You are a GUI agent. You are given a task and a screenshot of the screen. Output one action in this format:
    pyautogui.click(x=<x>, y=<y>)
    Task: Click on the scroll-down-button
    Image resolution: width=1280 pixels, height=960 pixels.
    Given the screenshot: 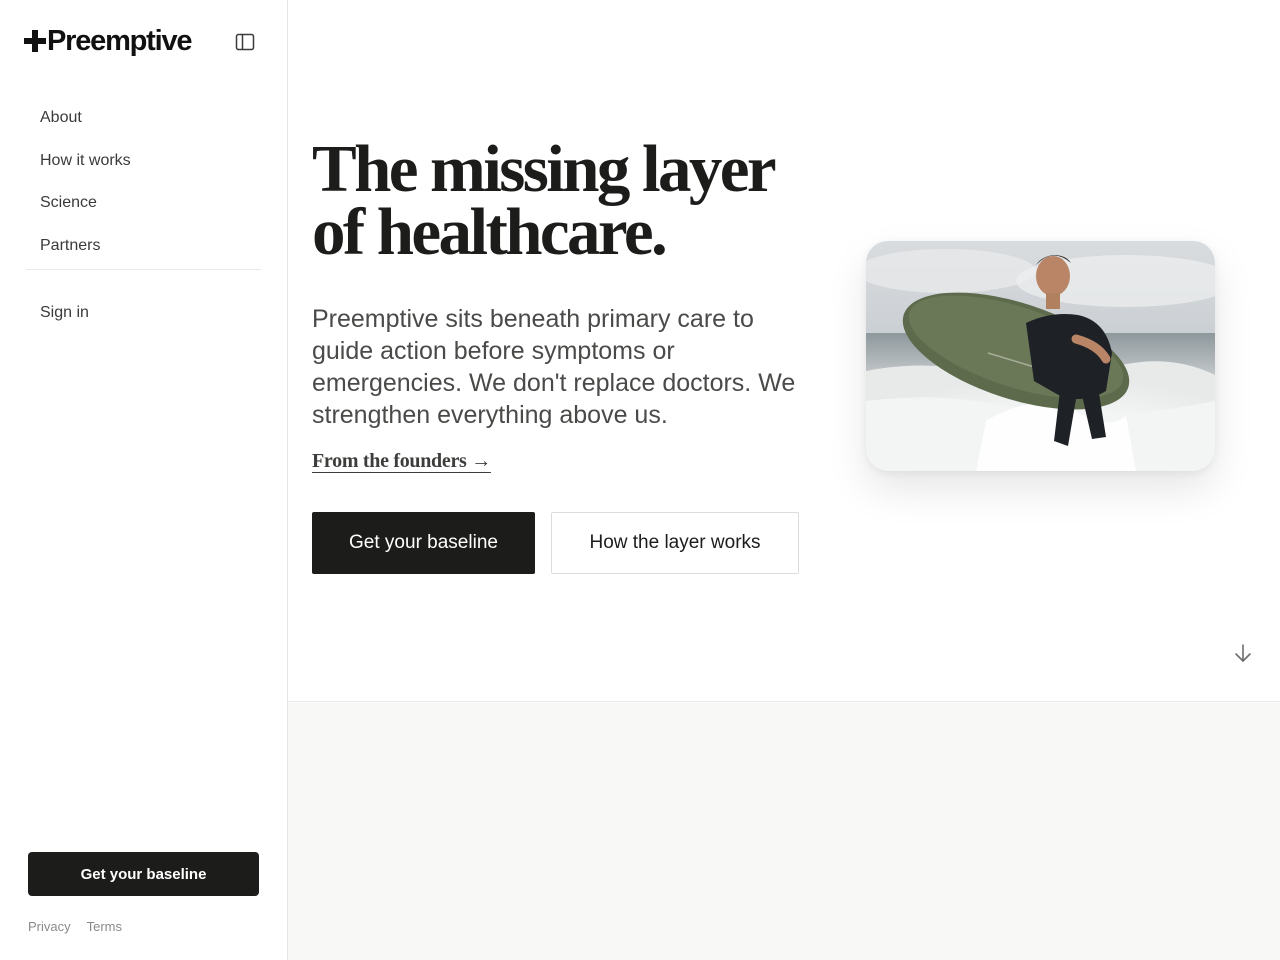 What is the action you would take?
    pyautogui.click(x=1243, y=653)
    